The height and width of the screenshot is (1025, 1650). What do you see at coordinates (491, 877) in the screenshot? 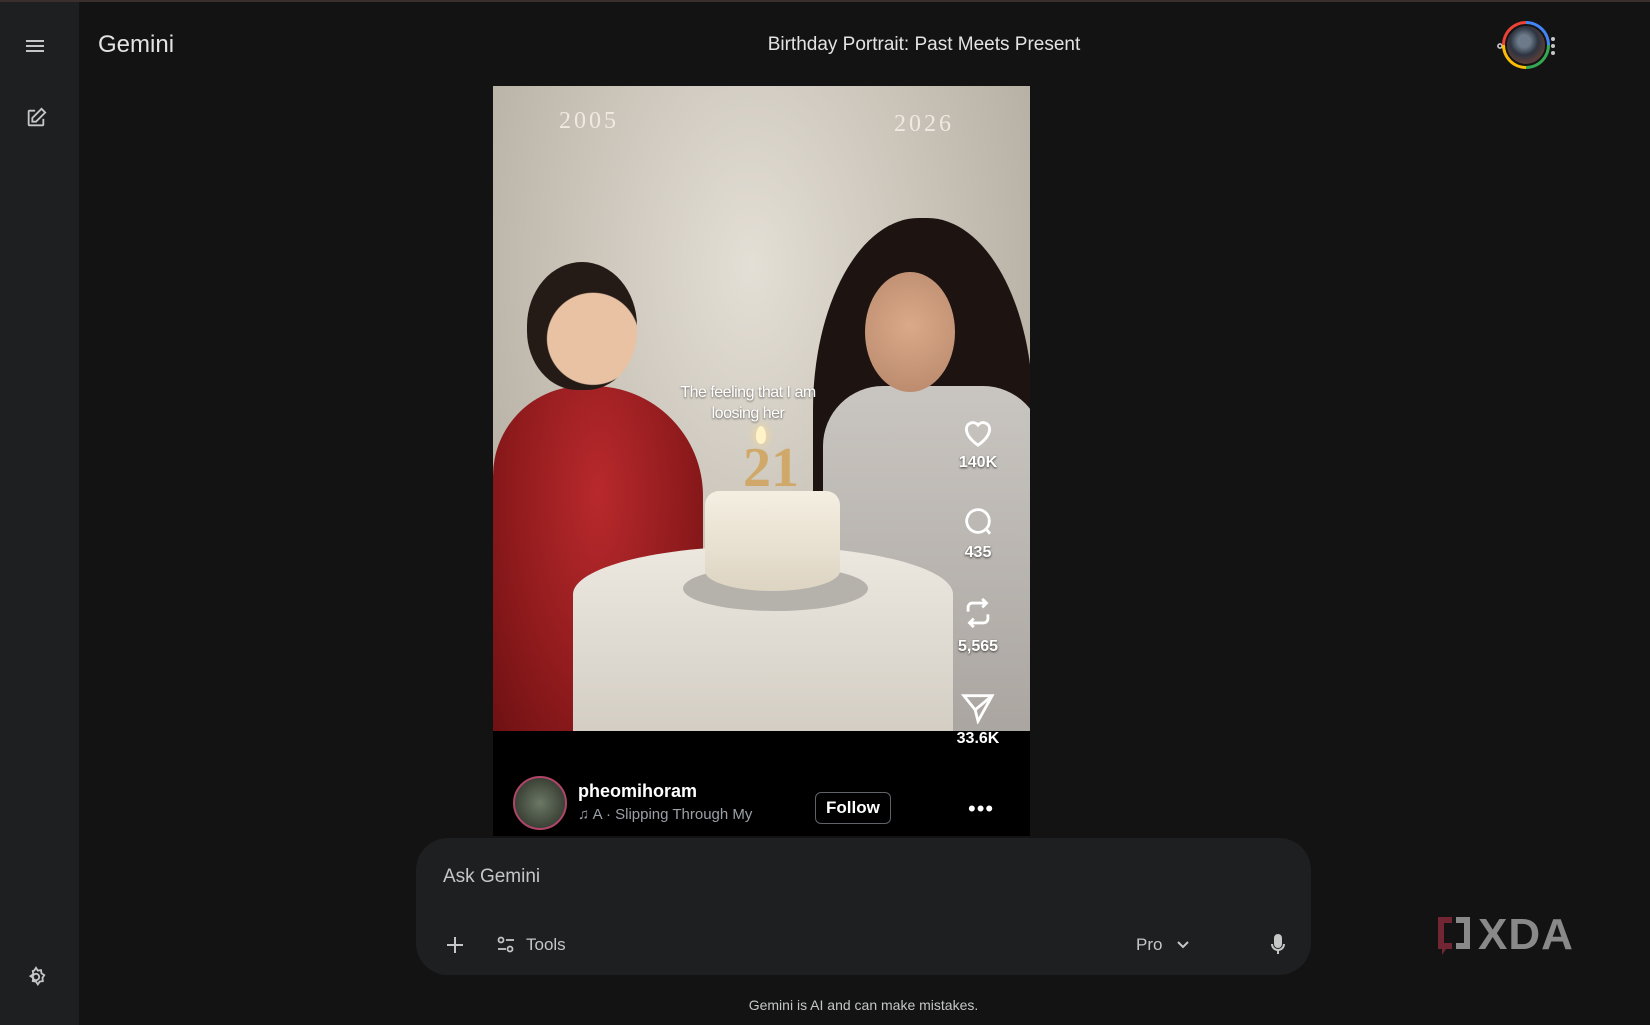
I see `prompt-input: Ask Gemini` at bounding box center [491, 877].